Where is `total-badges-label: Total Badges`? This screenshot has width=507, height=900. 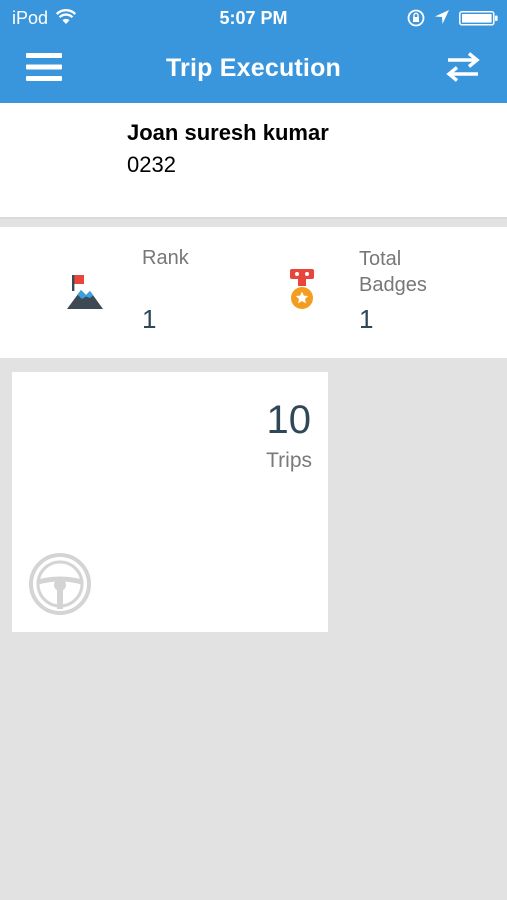 total-badges-label: Total Badges is located at coordinates (393, 272).